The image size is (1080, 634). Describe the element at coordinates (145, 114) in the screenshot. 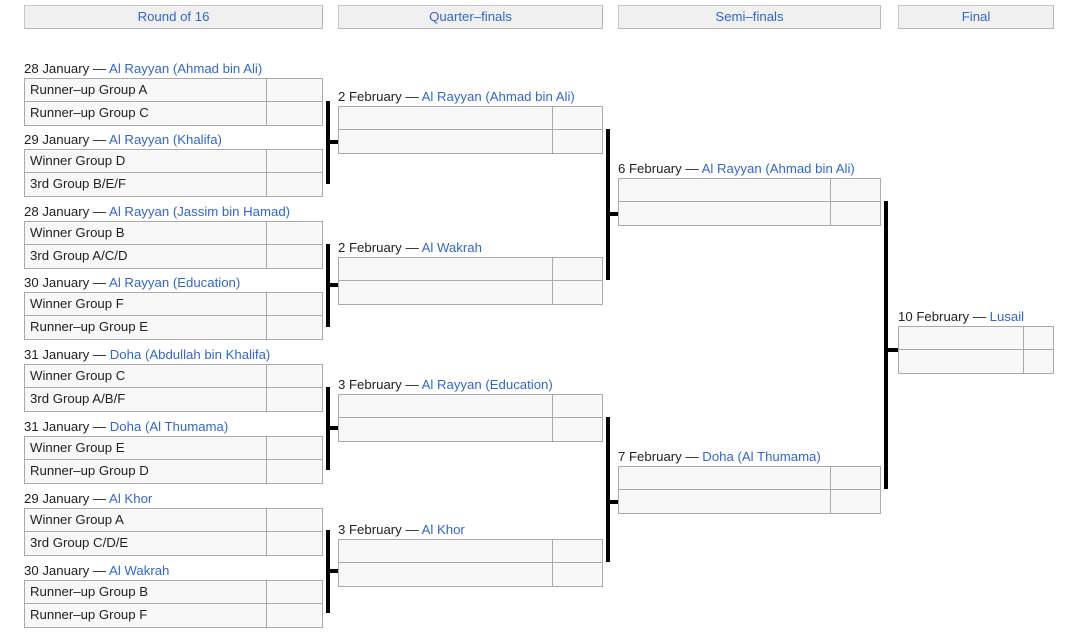

I see `team-name-cell: Runner–up Group C` at that location.